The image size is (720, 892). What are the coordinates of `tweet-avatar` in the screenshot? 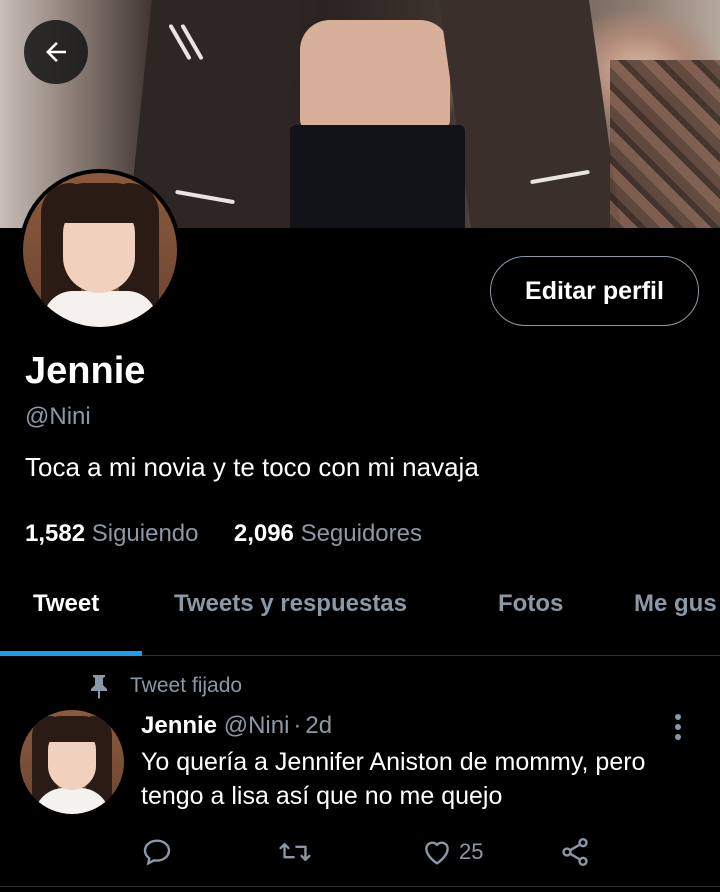 It's located at (72, 762).